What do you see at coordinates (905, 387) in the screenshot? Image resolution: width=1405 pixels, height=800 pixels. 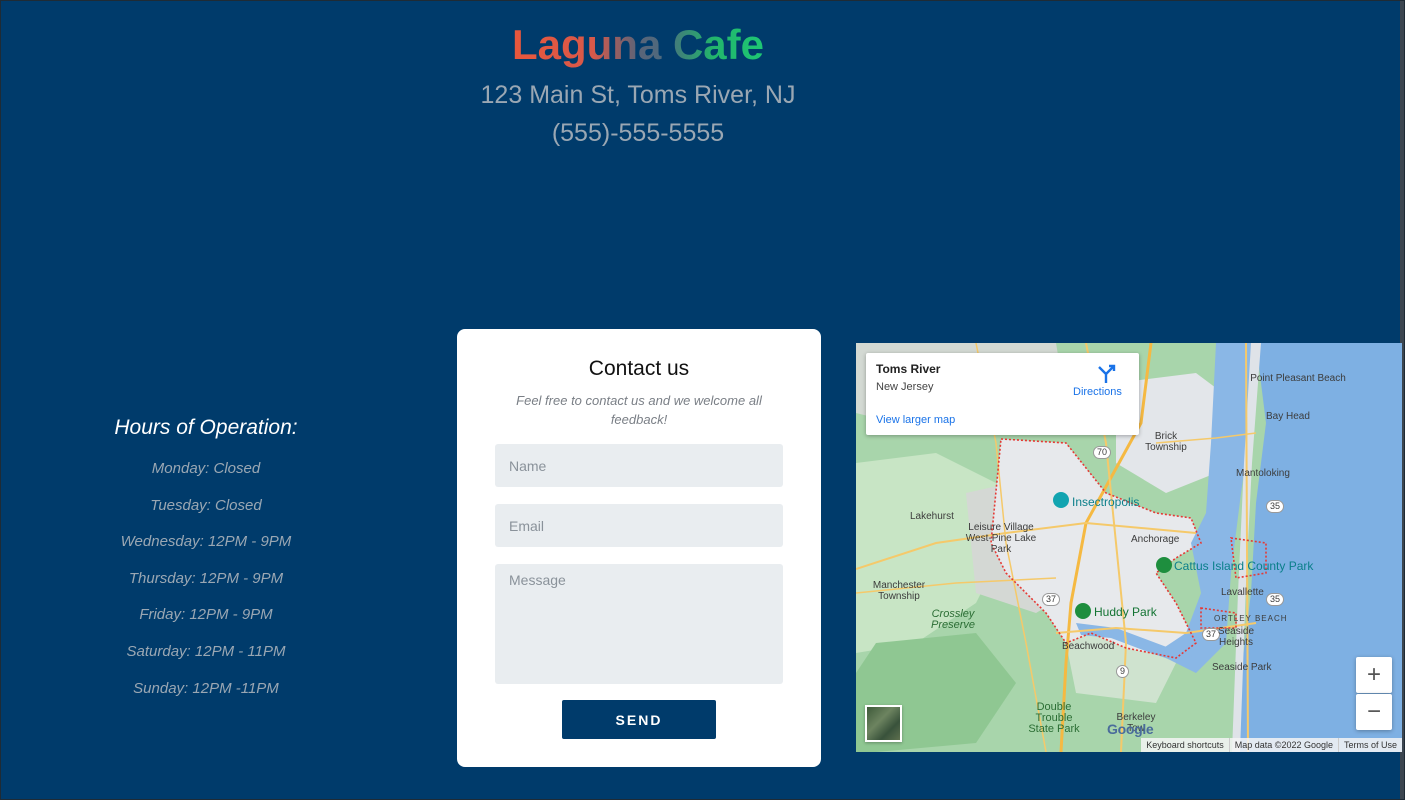 I see `place-region: New Jersey` at bounding box center [905, 387].